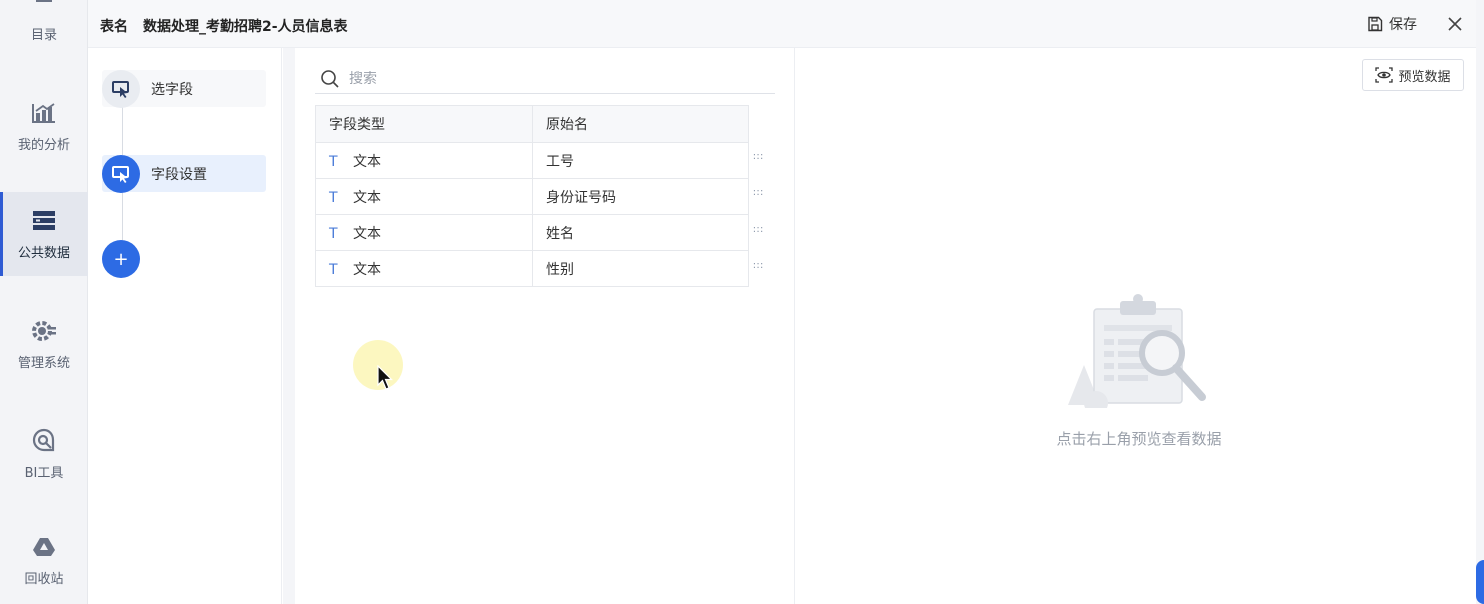 The width and height of the screenshot is (1484, 604). I want to click on nav-item-public-data: 公共数据, so click(44, 234).